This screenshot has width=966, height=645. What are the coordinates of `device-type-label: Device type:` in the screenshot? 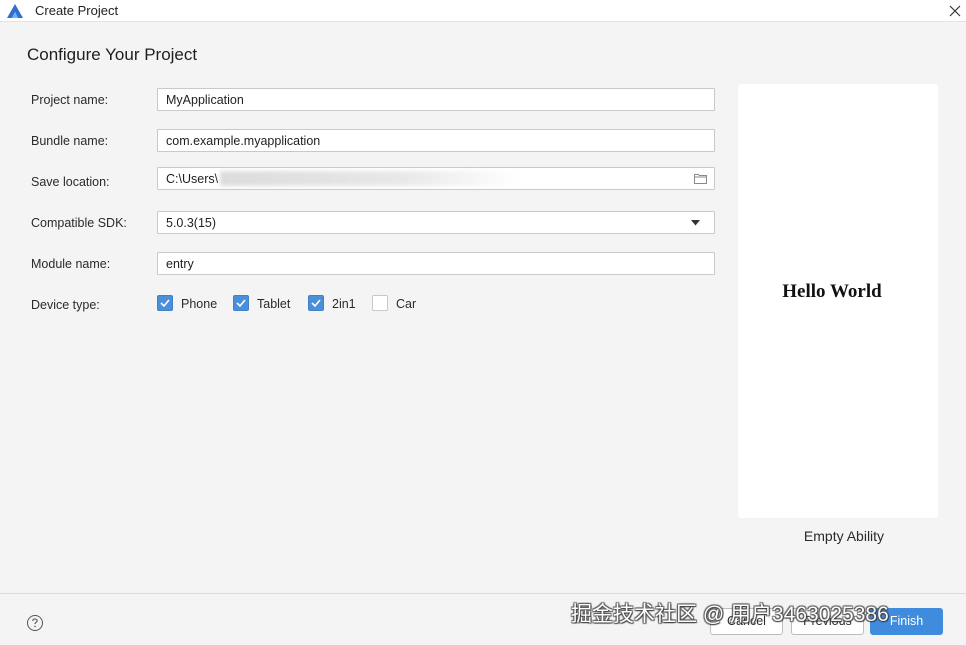 It's located at (65, 305).